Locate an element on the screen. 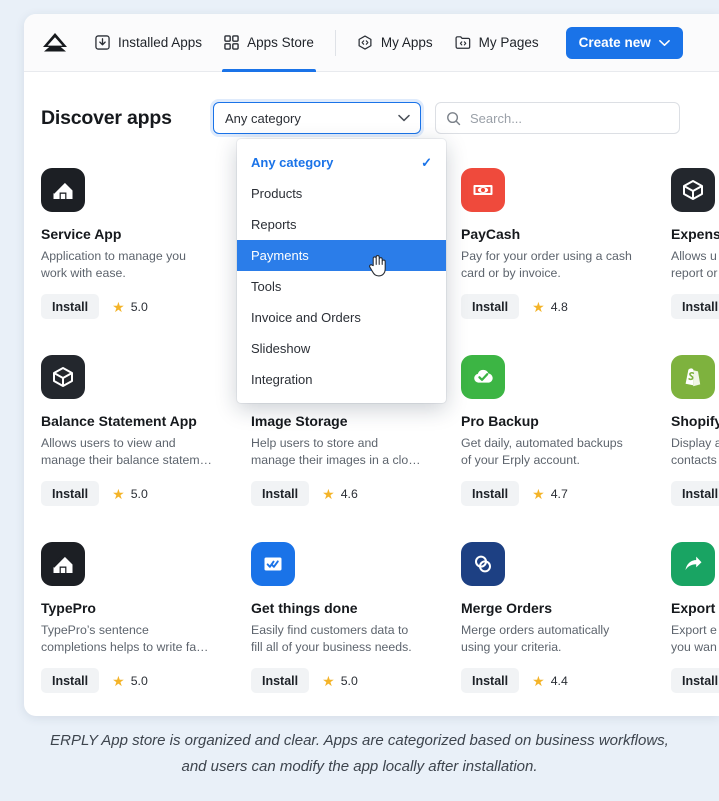  house-app-icon is located at coordinates (62, 189).